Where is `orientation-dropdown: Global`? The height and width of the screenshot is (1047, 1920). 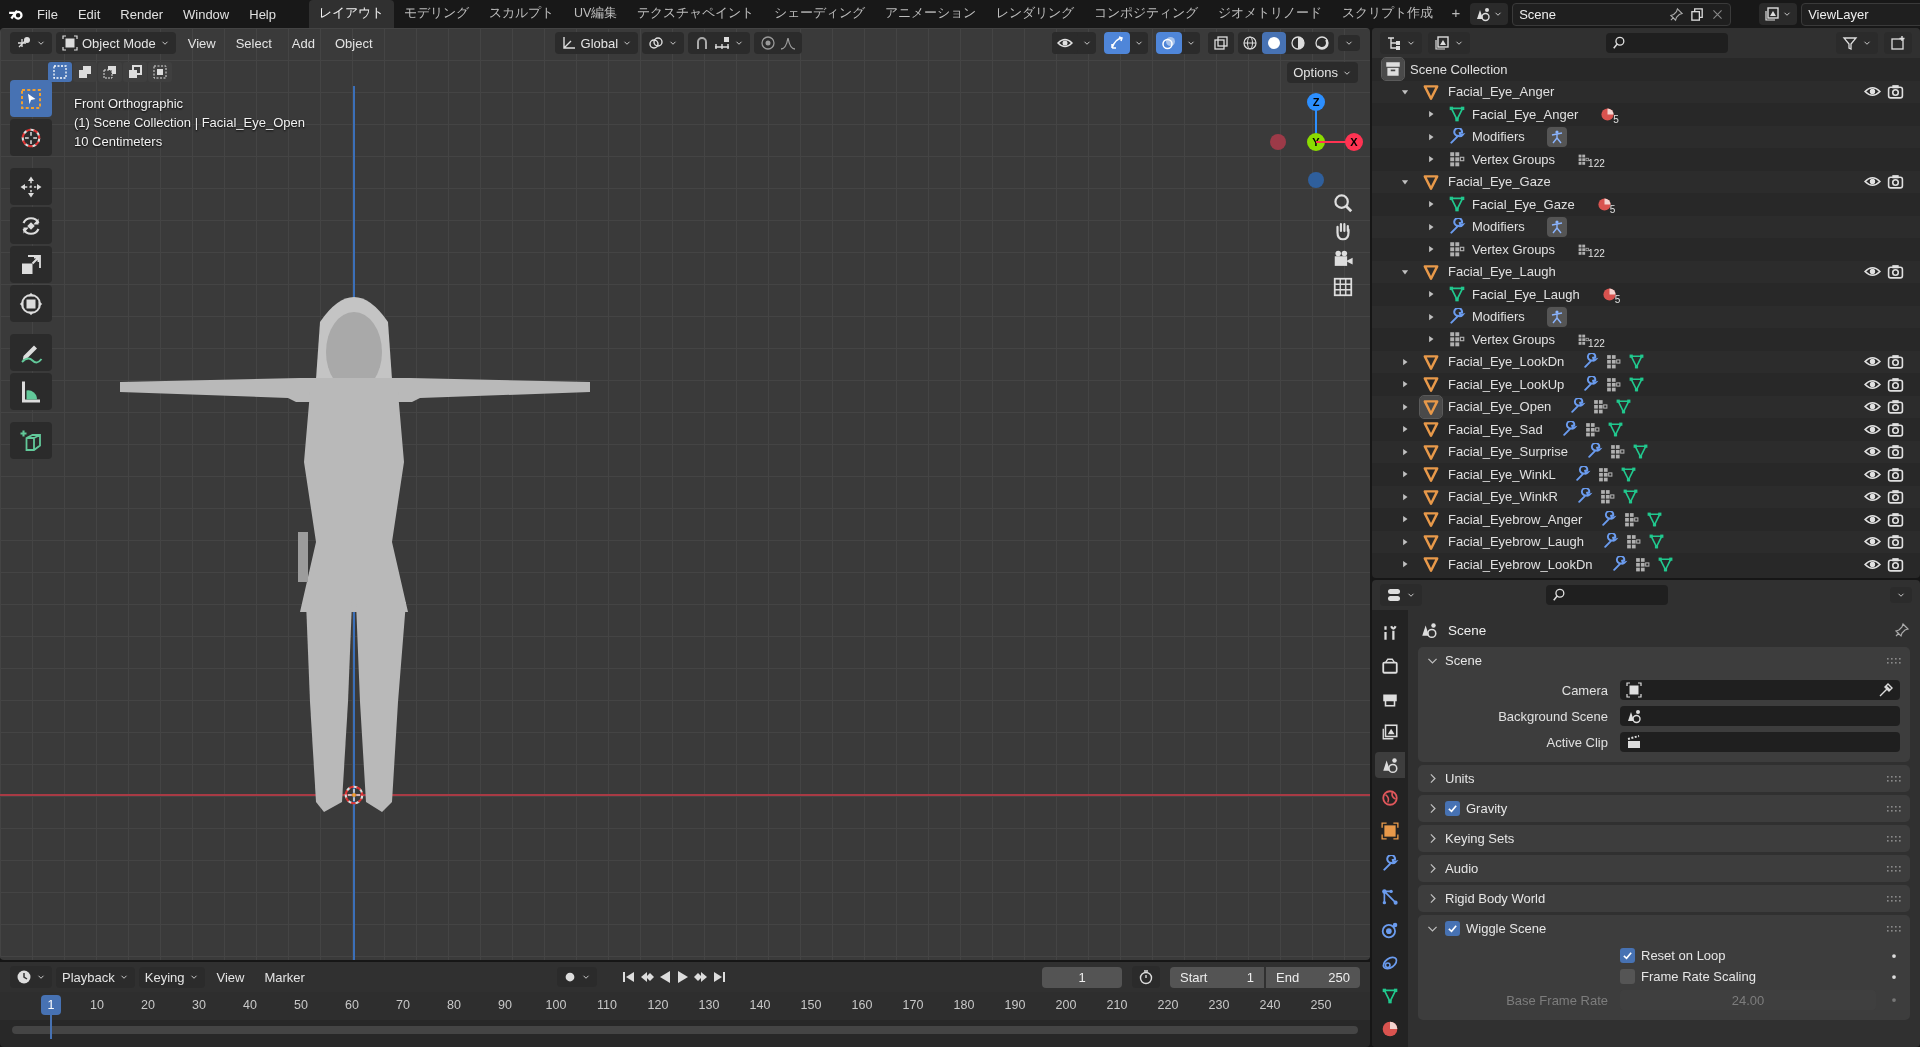 orientation-dropdown: Global is located at coordinates (596, 43).